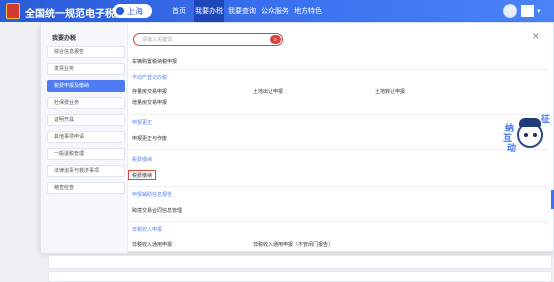  What do you see at coordinates (152, 244) in the screenshot?
I see `link-nontax-general: 非税收入通用申报` at bounding box center [152, 244].